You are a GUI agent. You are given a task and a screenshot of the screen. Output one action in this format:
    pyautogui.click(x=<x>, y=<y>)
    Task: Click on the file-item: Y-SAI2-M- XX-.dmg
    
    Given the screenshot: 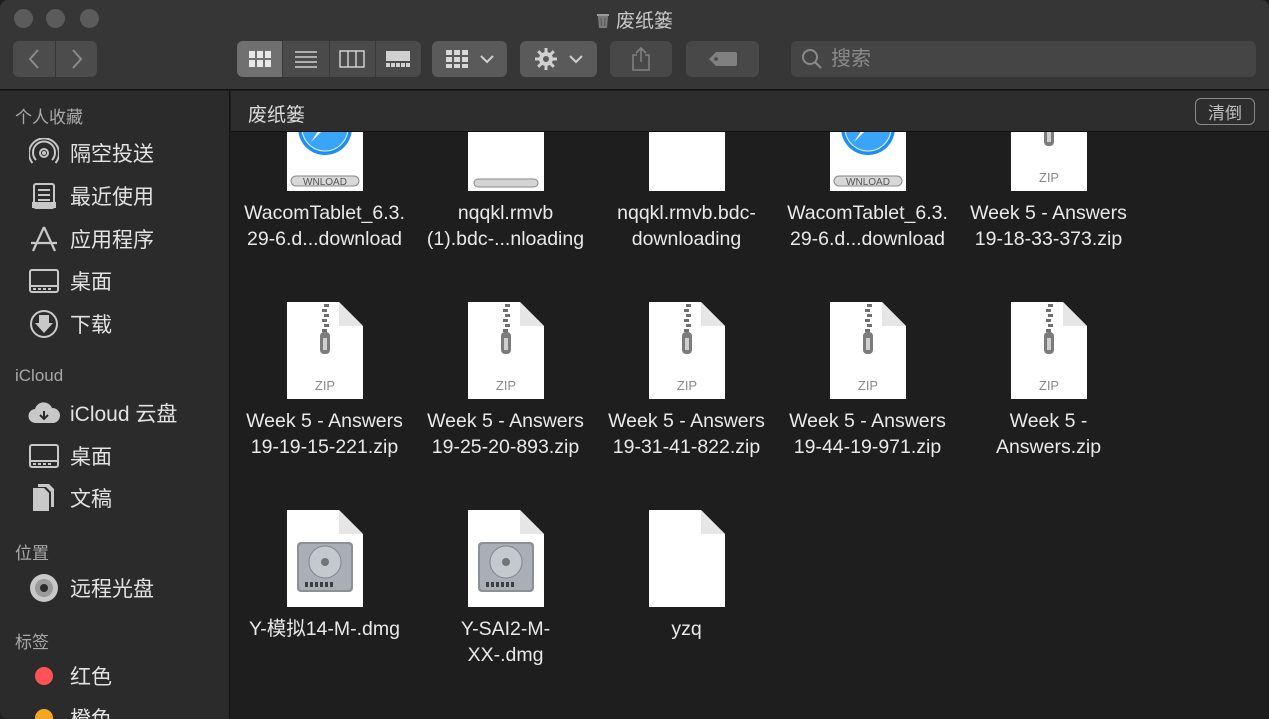 What is the action you would take?
    pyautogui.click(x=505, y=590)
    